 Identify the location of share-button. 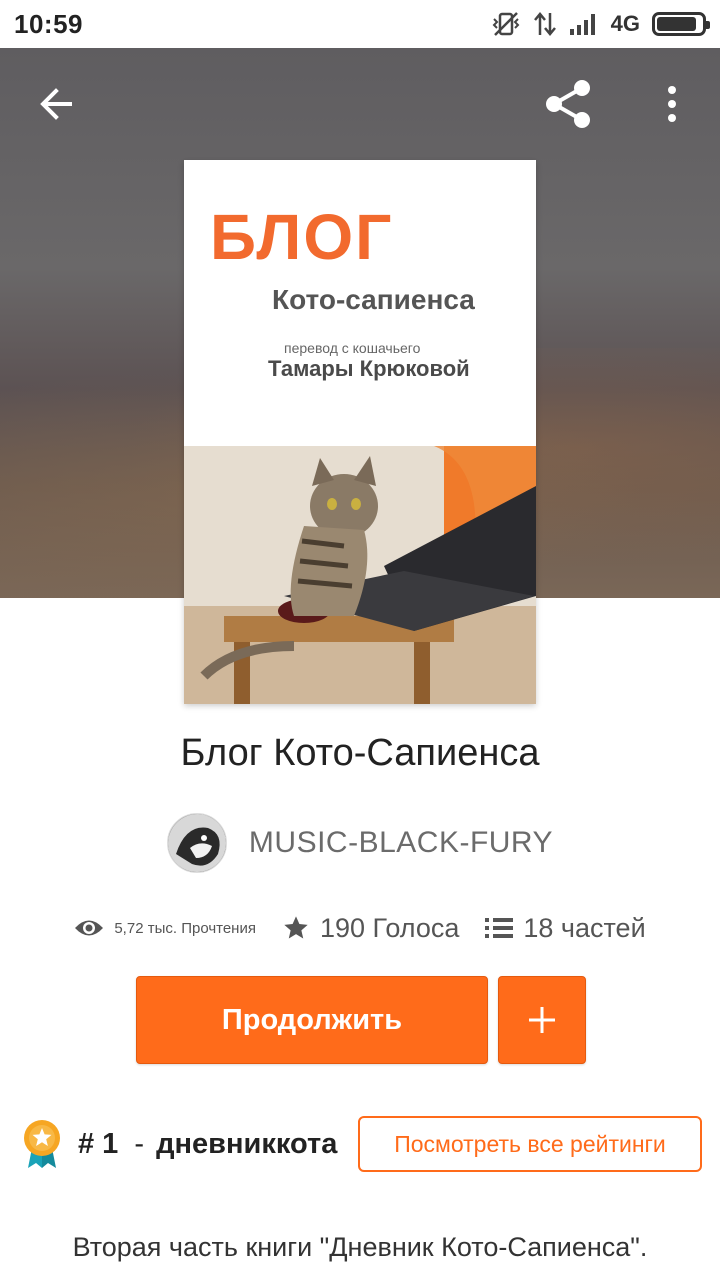
(568, 104).